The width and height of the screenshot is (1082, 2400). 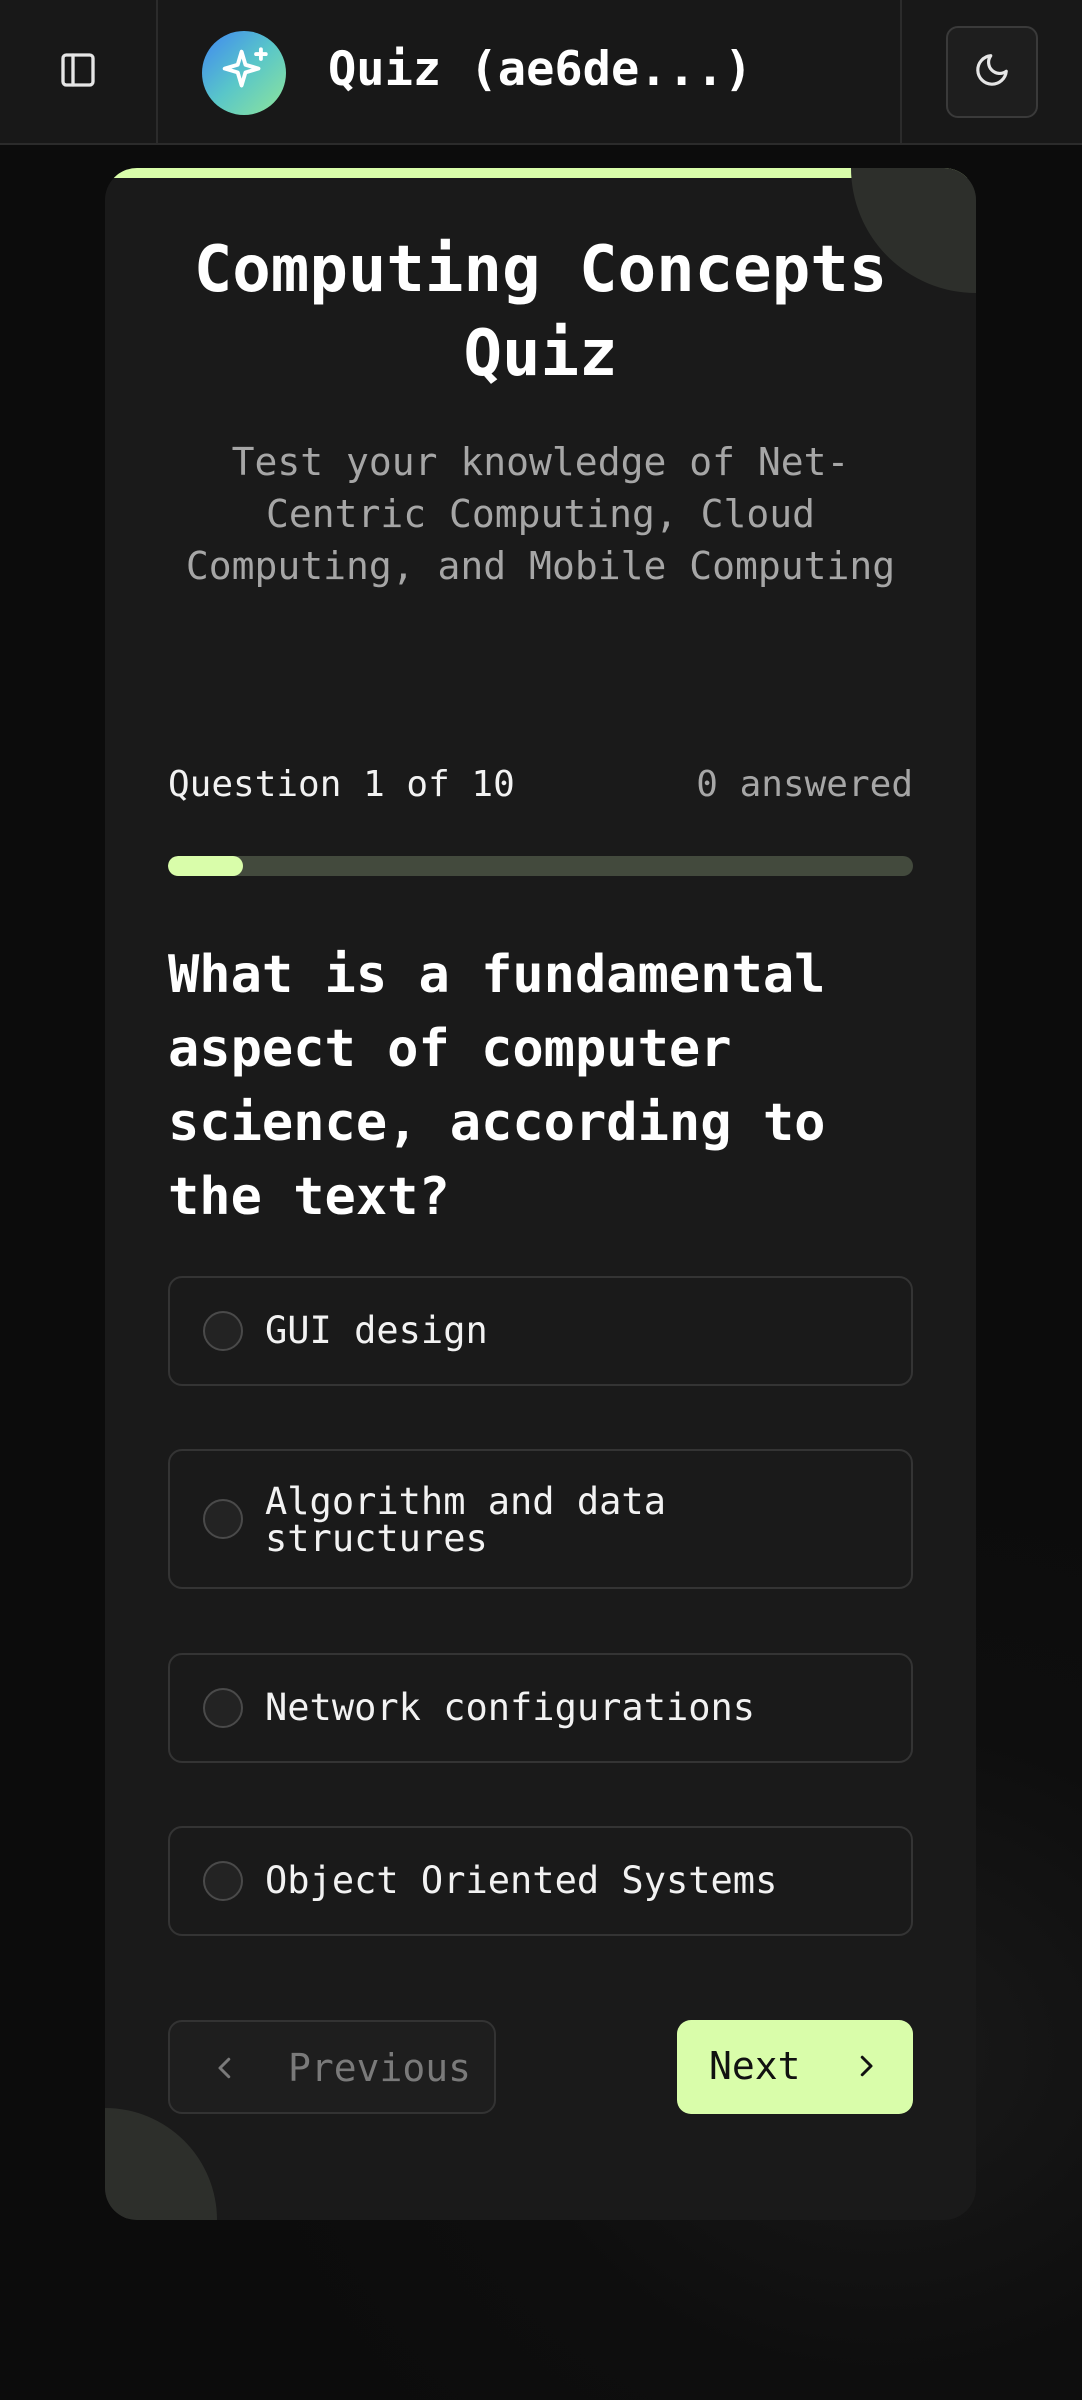 I want to click on app-header: Quiz (ae6de...), so click(x=541, y=72).